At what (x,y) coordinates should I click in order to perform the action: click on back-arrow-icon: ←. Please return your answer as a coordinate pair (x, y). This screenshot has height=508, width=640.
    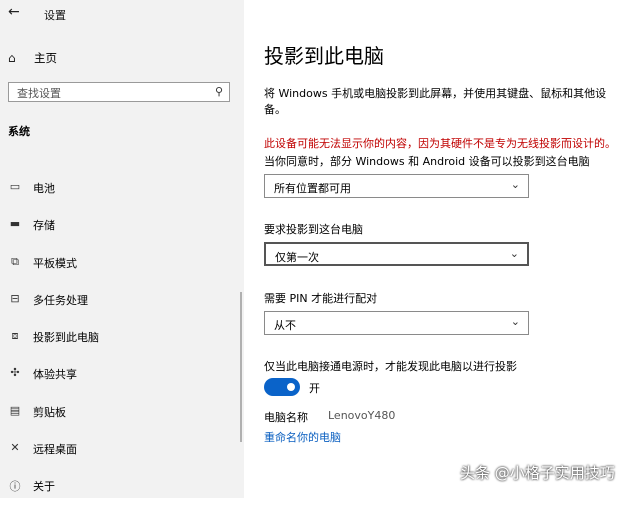
    Looking at the image, I should click on (14, 12).